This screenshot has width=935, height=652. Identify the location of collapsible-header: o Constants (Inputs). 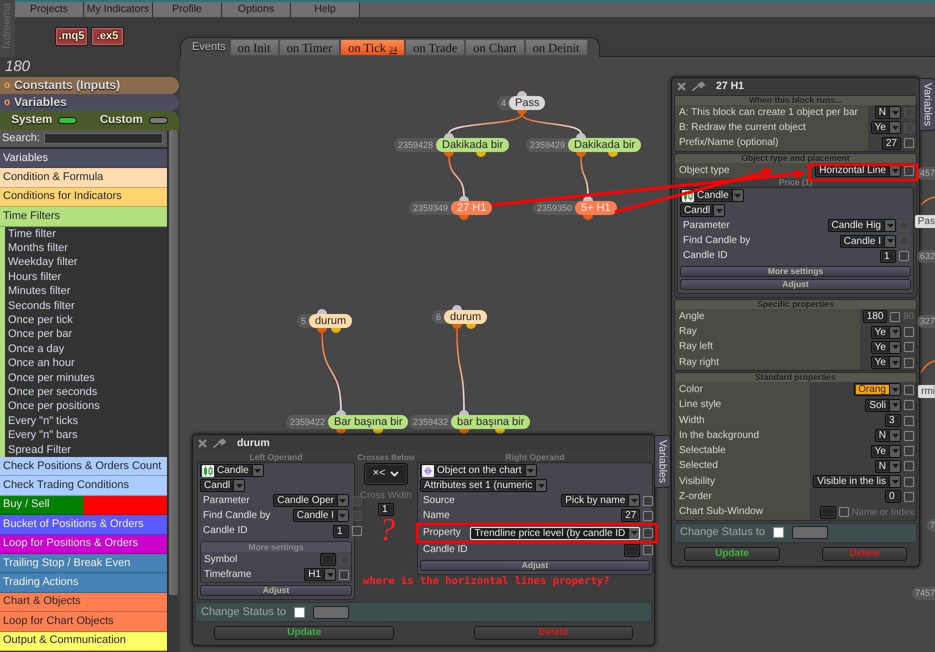
(89, 85).